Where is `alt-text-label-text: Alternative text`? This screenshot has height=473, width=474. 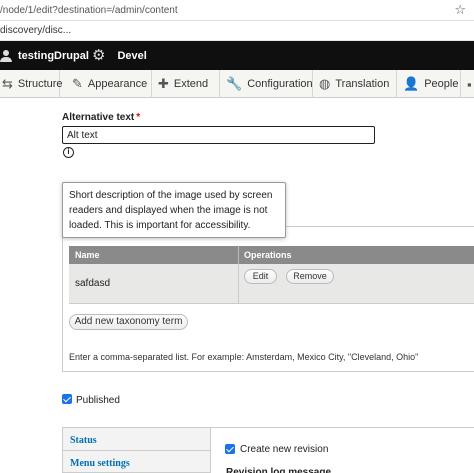 alt-text-label-text: Alternative text is located at coordinates (98, 117).